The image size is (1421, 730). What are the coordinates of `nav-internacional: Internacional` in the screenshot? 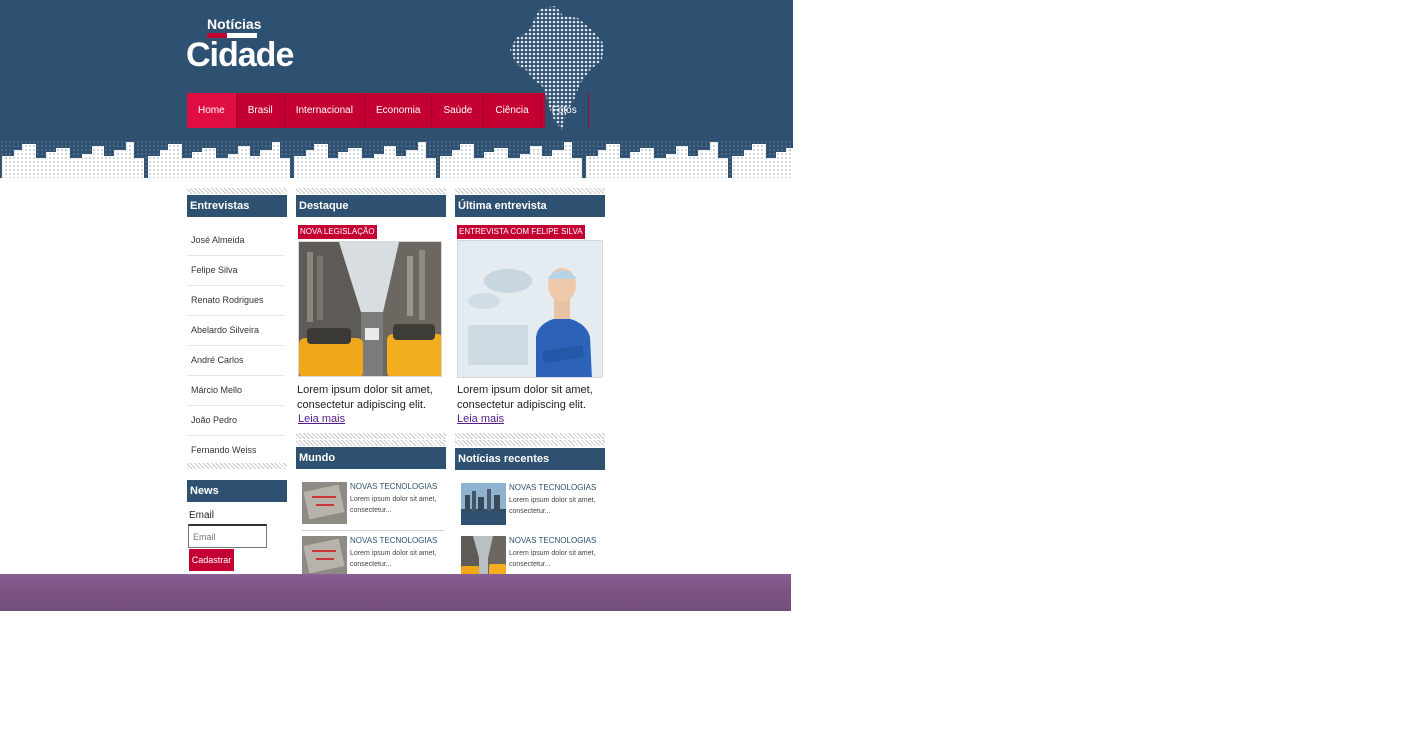 It's located at (325, 110).